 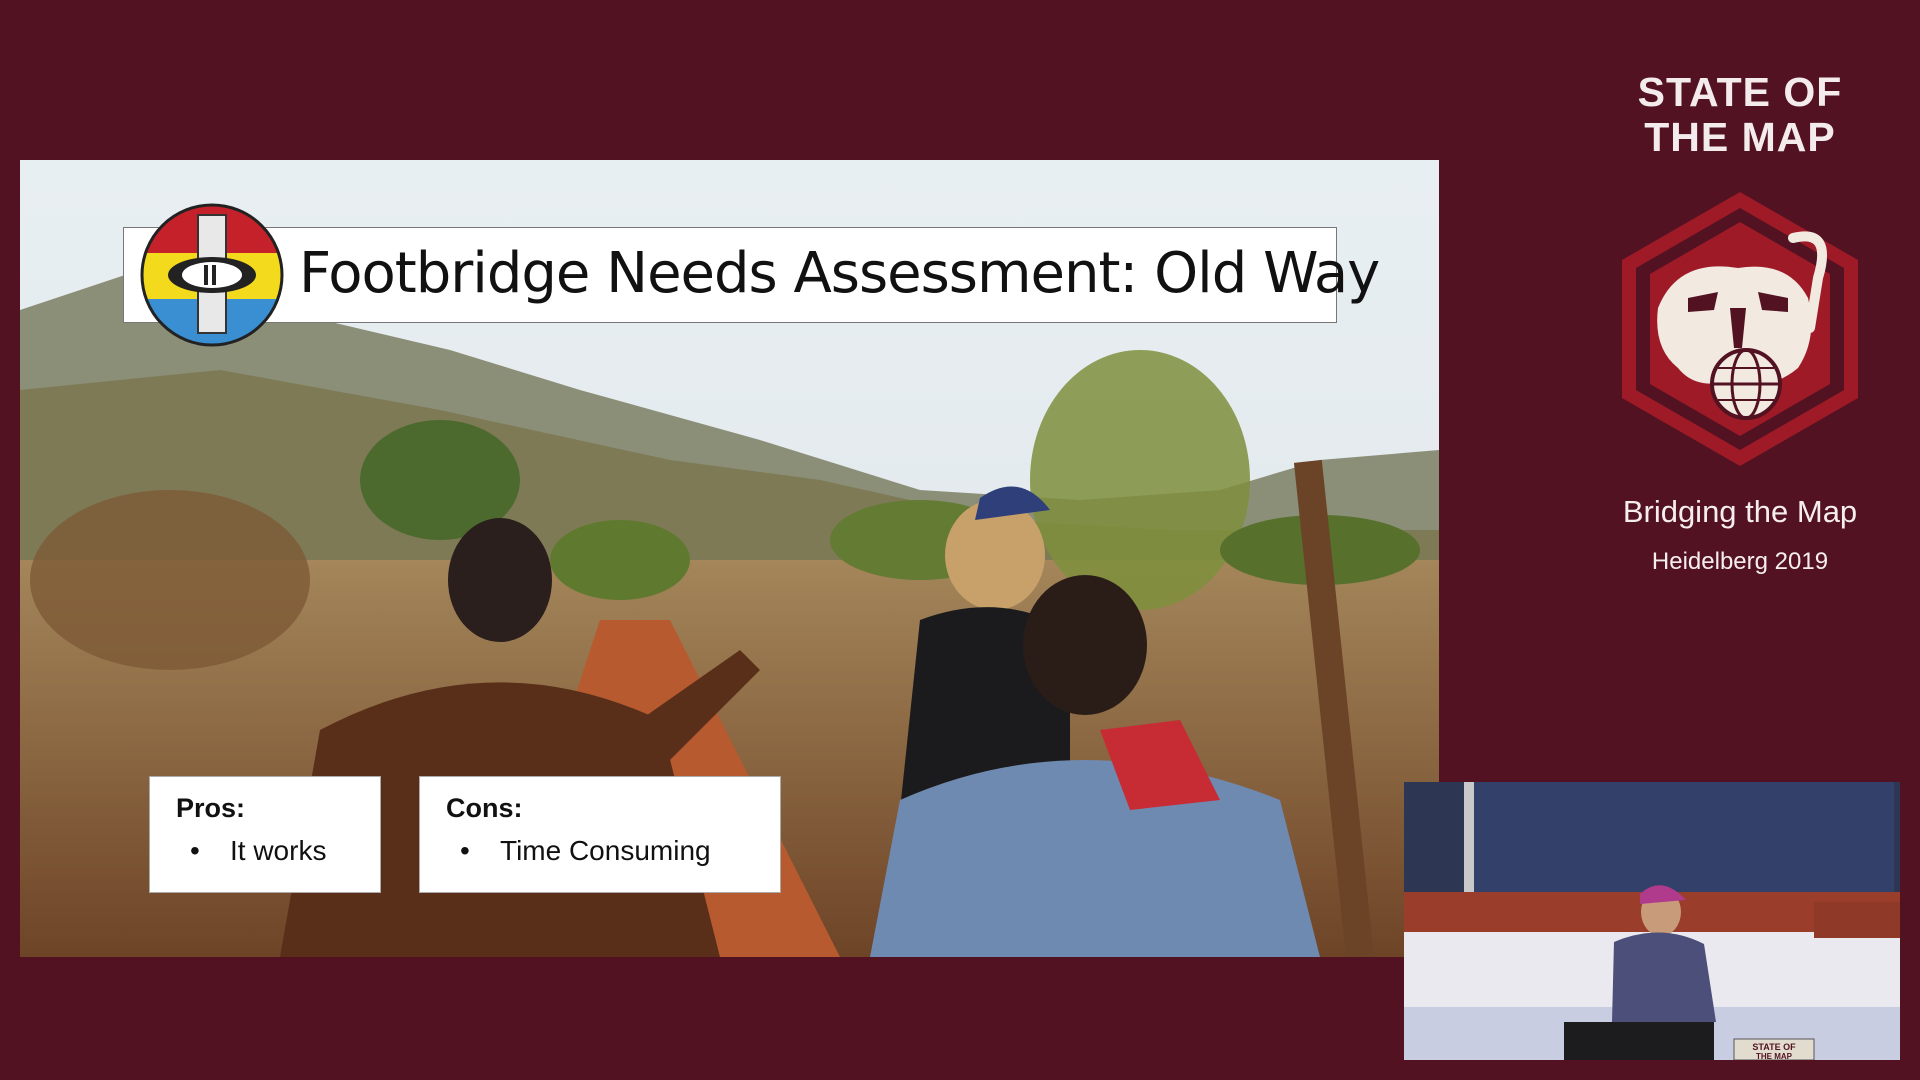 What do you see at coordinates (484, 808) in the screenshot?
I see `cons-heading: Cons:` at bounding box center [484, 808].